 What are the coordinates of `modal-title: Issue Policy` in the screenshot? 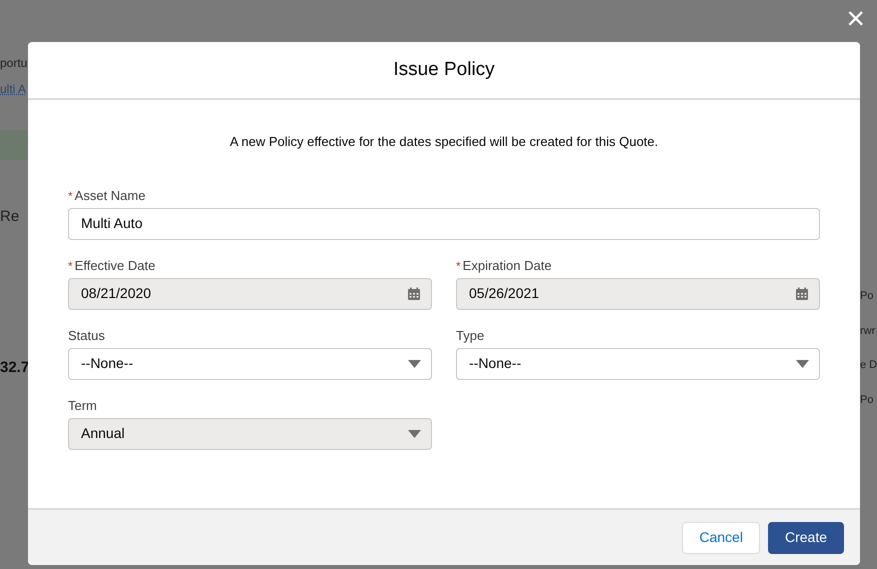 It's located at (444, 70).